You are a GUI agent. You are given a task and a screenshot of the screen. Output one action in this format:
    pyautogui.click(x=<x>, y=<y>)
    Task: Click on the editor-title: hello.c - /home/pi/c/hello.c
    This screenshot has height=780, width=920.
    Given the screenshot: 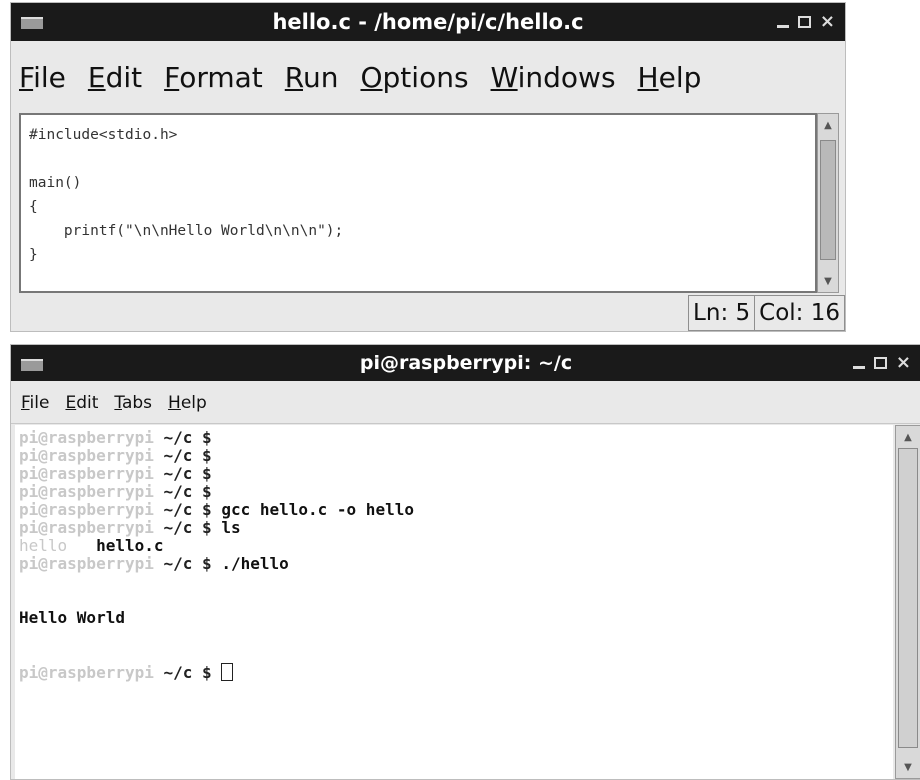 What is the action you would take?
    pyautogui.click(x=428, y=22)
    